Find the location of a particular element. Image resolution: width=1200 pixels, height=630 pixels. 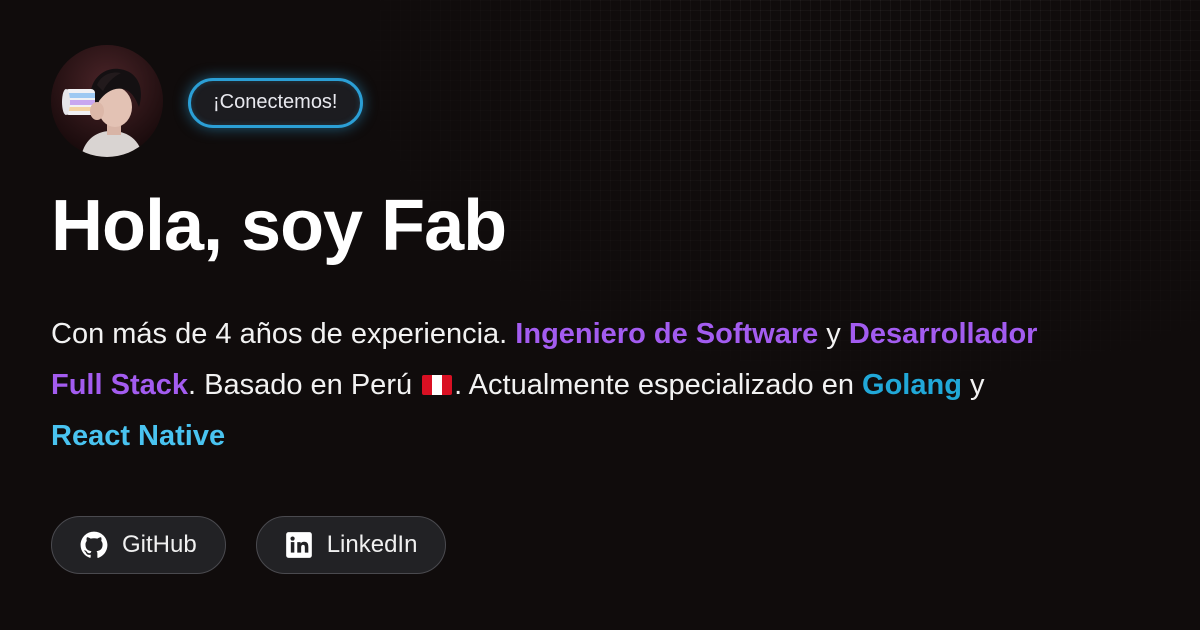

hero-top-row: ¡Conectemos! is located at coordinates (207, 101).